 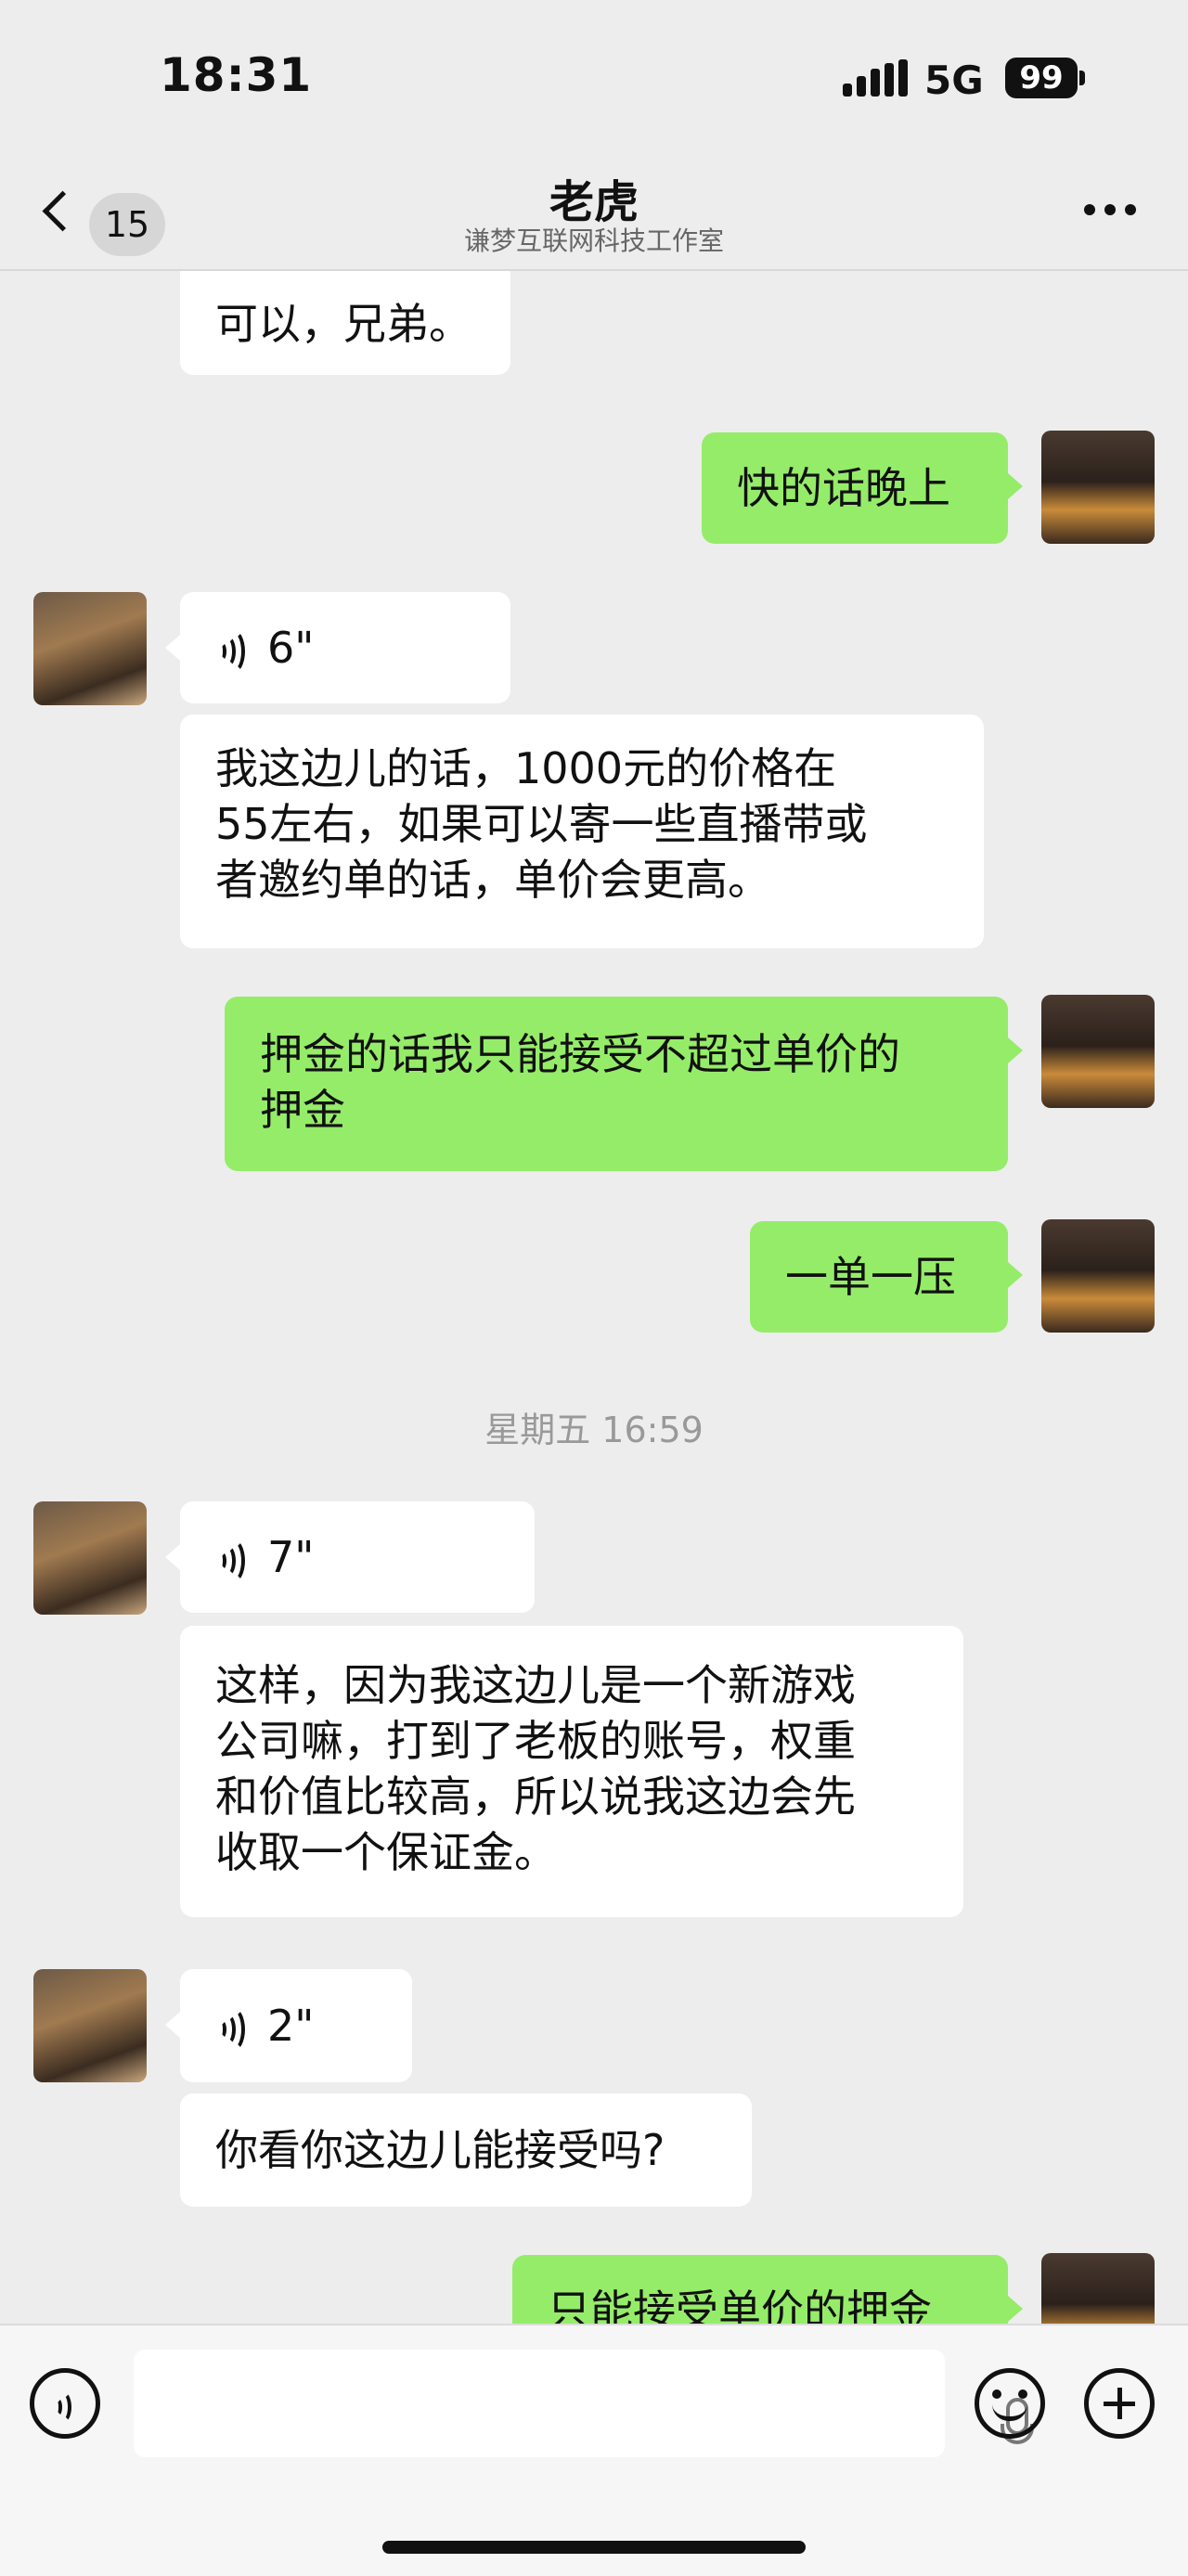 What do you see at coordinates (996, 2394) in the screenshot?
I see `emoji-icon` at bounding box center [996, 2394].